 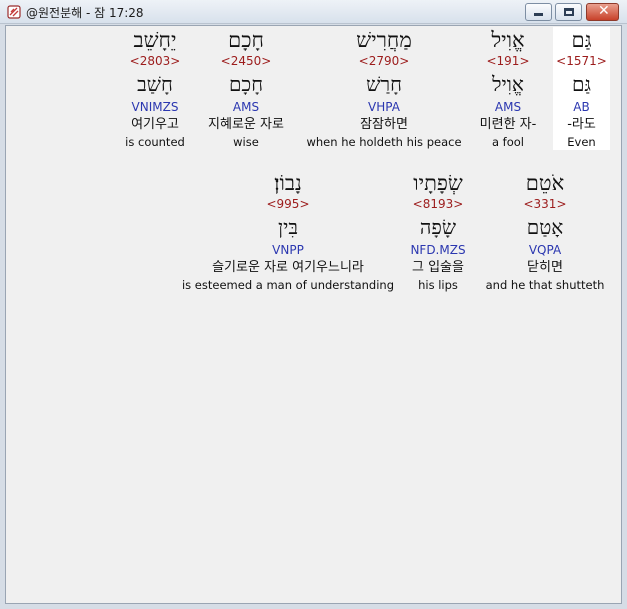 I want to click on hebrew-word: אֹטֵם, so click(x=545, y=183).